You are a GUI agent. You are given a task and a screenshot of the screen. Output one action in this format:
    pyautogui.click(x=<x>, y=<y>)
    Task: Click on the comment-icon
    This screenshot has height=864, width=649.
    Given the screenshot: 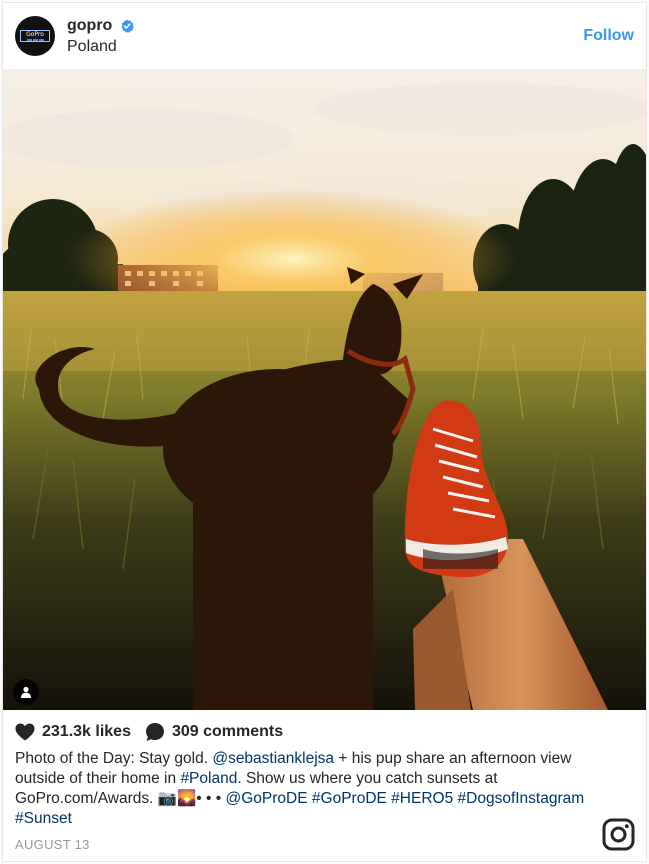 What is the action you would take?
    pyautogui.click(x=154, y=732)
    